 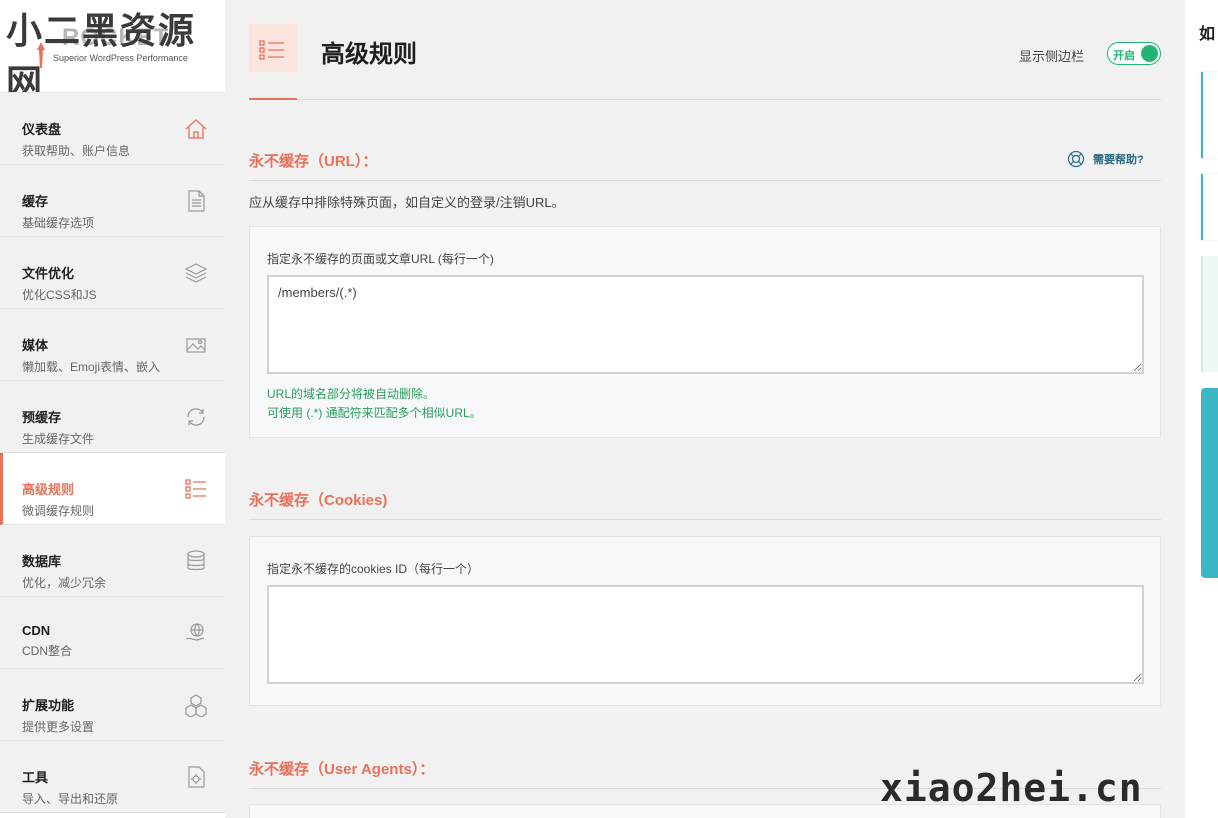 I want to click on sidebar-item-file-optimization: 文件优化 优化CSS和JS, so click(x=112, y=273).